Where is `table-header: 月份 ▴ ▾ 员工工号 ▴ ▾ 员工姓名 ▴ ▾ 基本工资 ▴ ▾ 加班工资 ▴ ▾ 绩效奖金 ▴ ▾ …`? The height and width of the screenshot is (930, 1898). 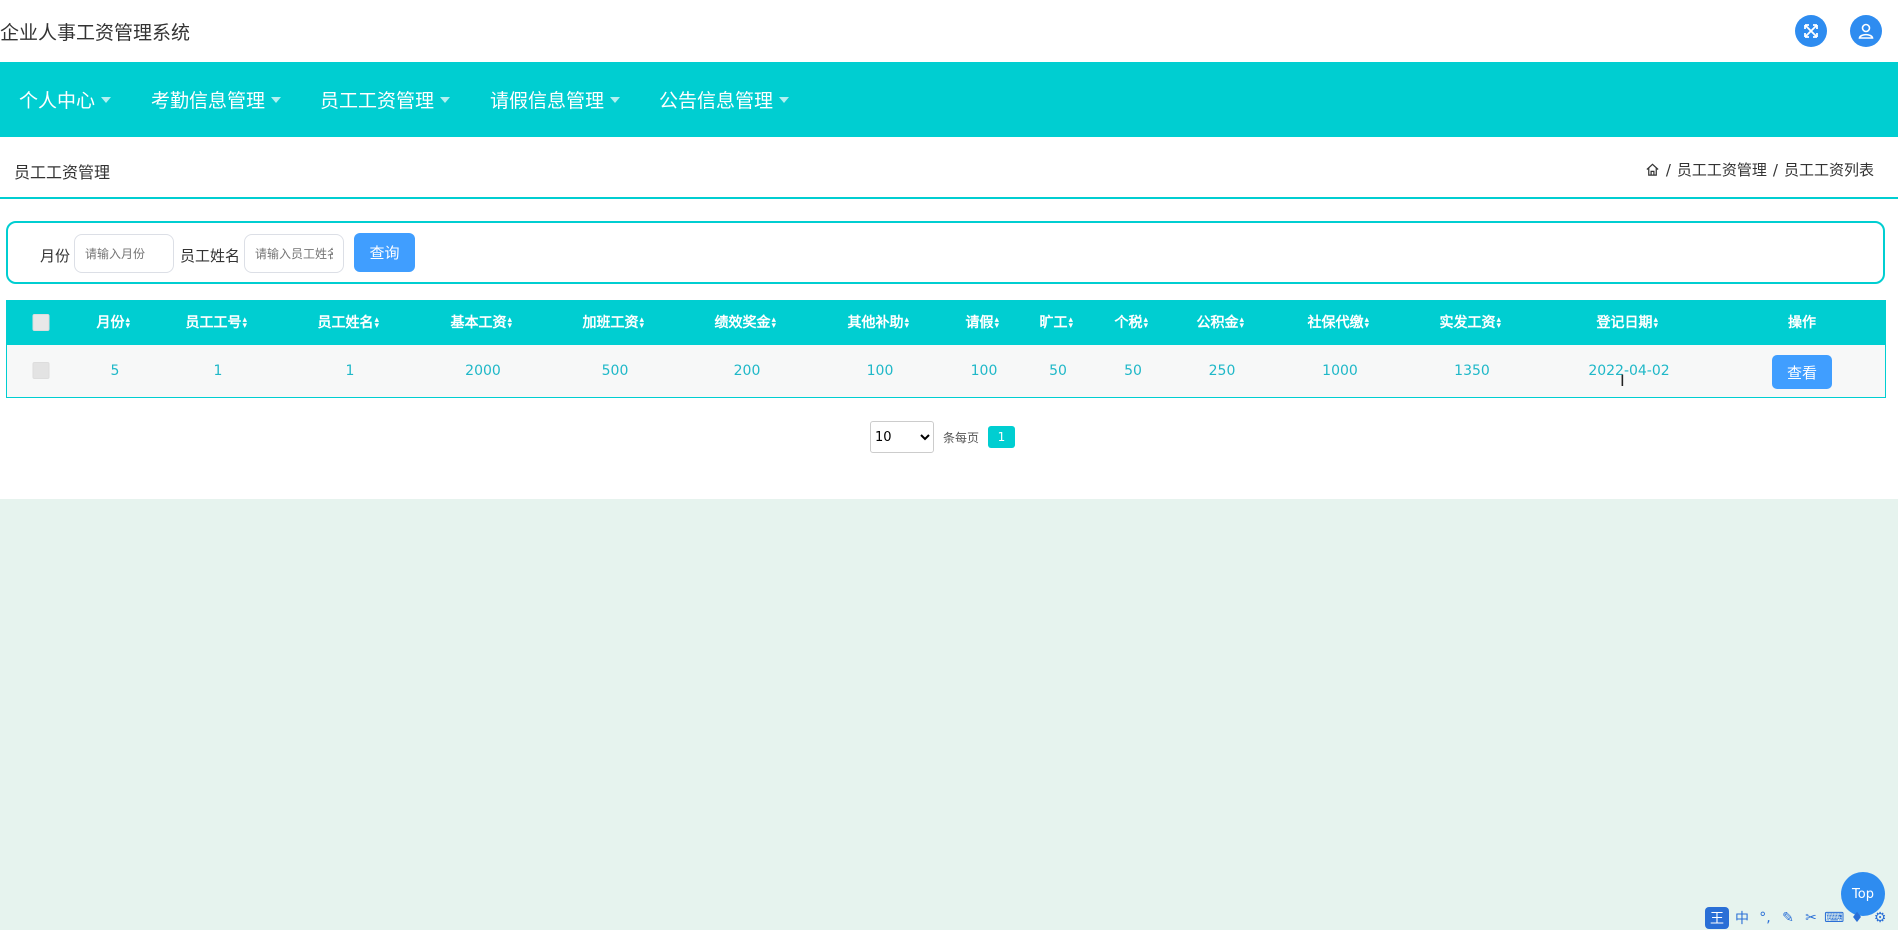
table-header: 月份 ▴ ▾ 员工工号 ▴ ▾ 员工姓名 ▴ ▾ 基本工资 ▴ ▾ 加班工资 ▴ ▾ 绩效奖金 ▴ ▾ … is located at coordinates (946, 323).